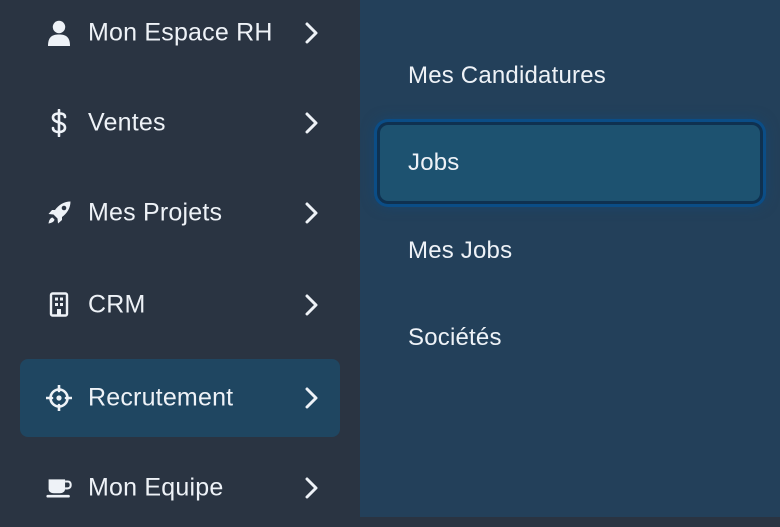 The height and width of the screenshot is (527, 780). What do you see at coordinates (59, 33) in the screenshot?
I see `user-icon` at bounding box center [59, 33].